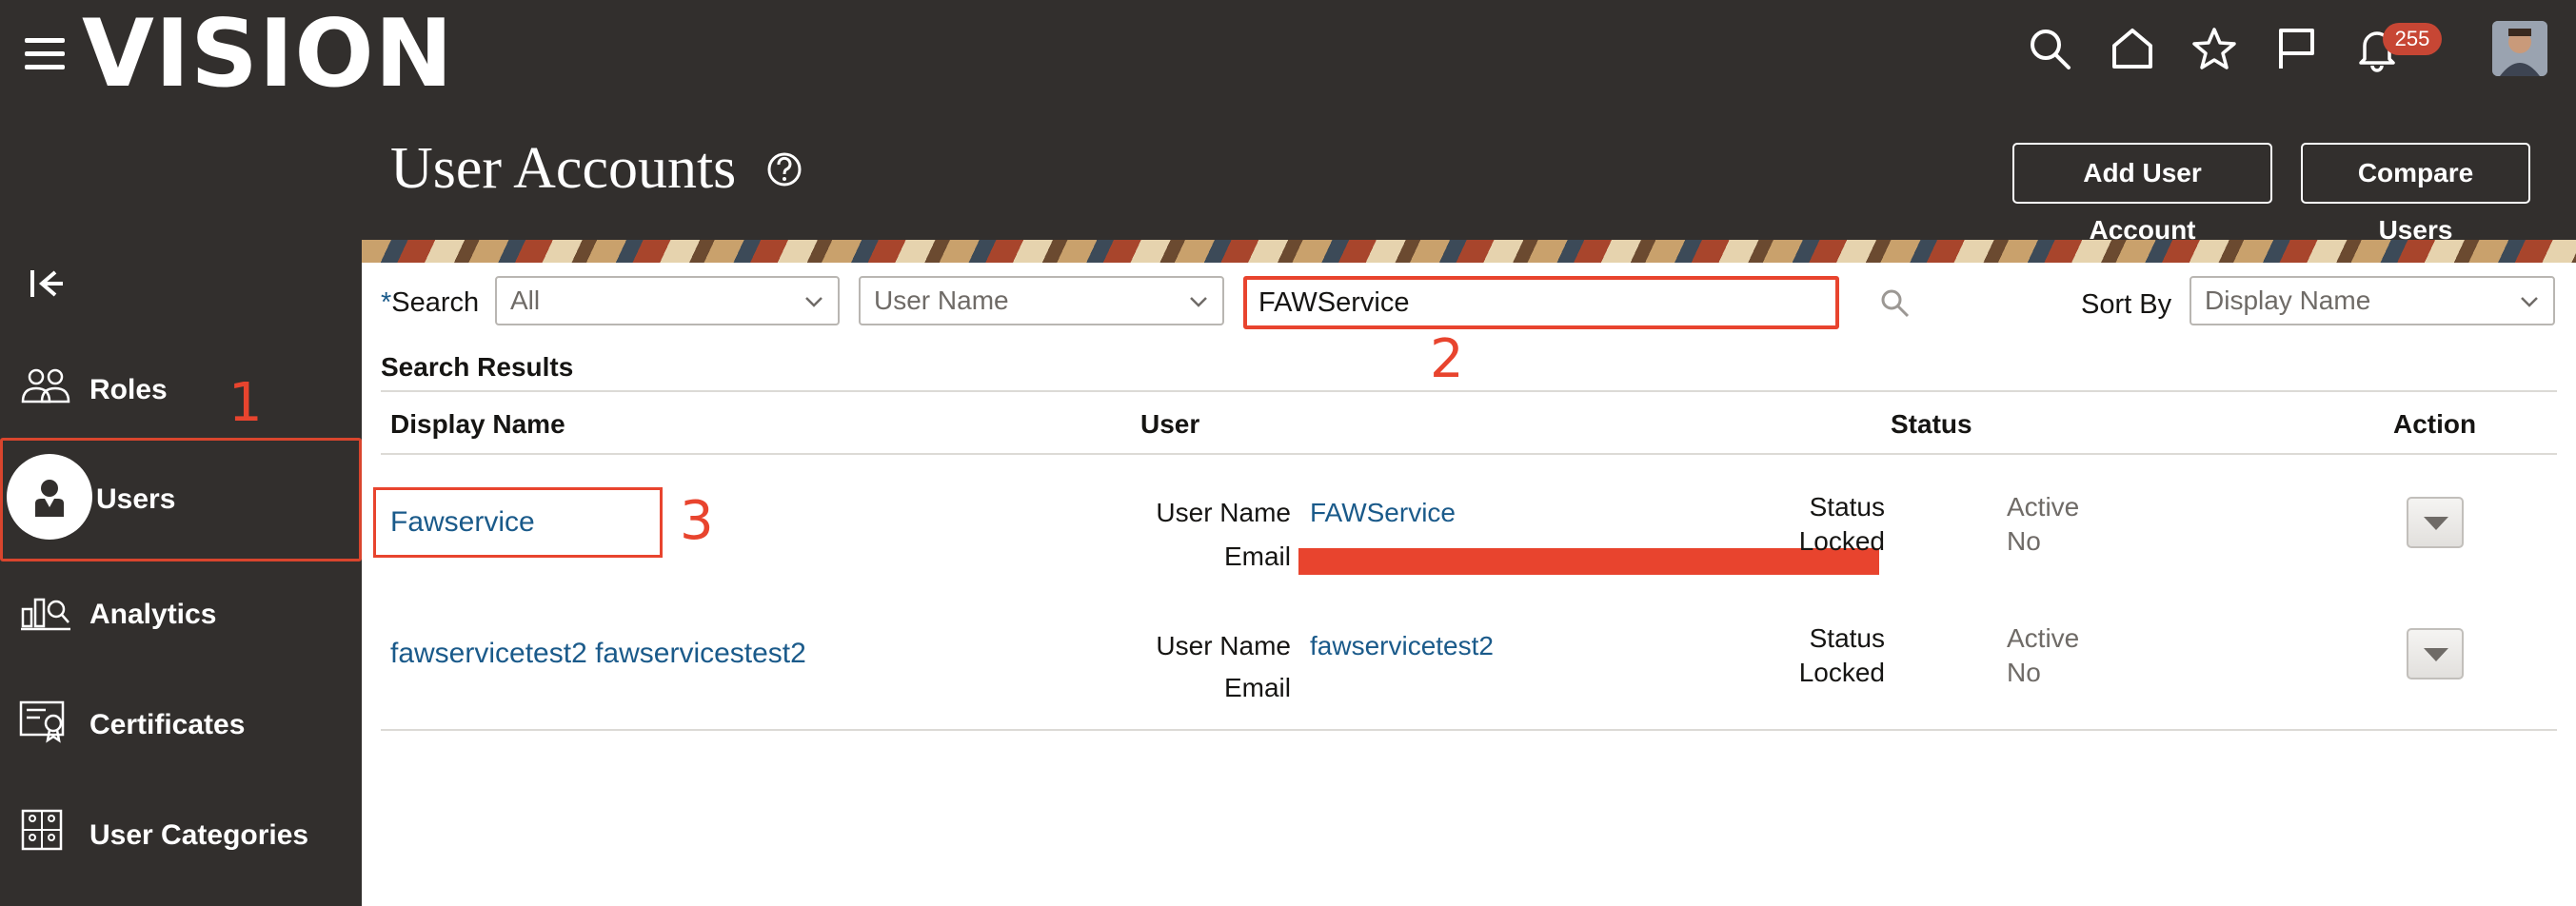 This screenshot has height=906, width=2576. What do you see at coordinates (1383, 512) in the screenshot?
I see `user-name-value: FAWService` at bounding box center [1383, 512].